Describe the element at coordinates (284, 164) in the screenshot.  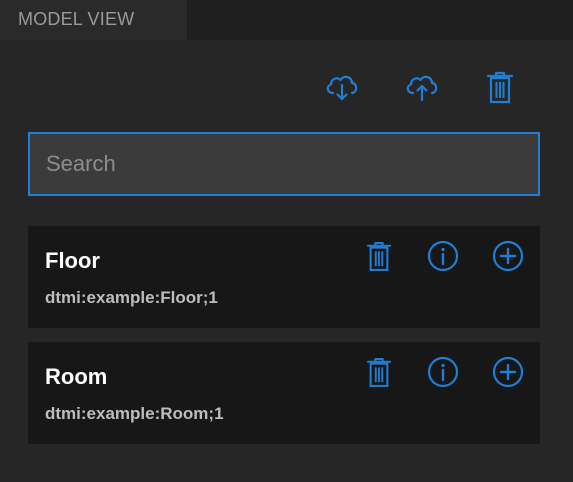
I see `search-input` at that location.